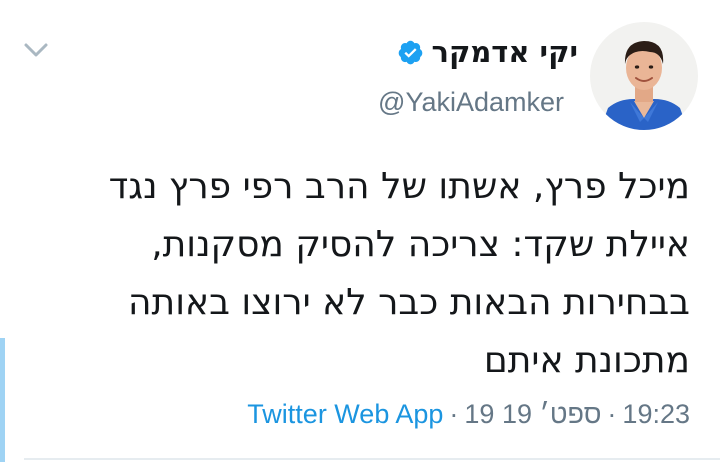 The width and height of the screenshot is (720, 462). What do you see at coordinates (532, 414) in the screenshot?
I see `tweet-date: 19 ספט׳ 19` at bounding box center [532, 414].